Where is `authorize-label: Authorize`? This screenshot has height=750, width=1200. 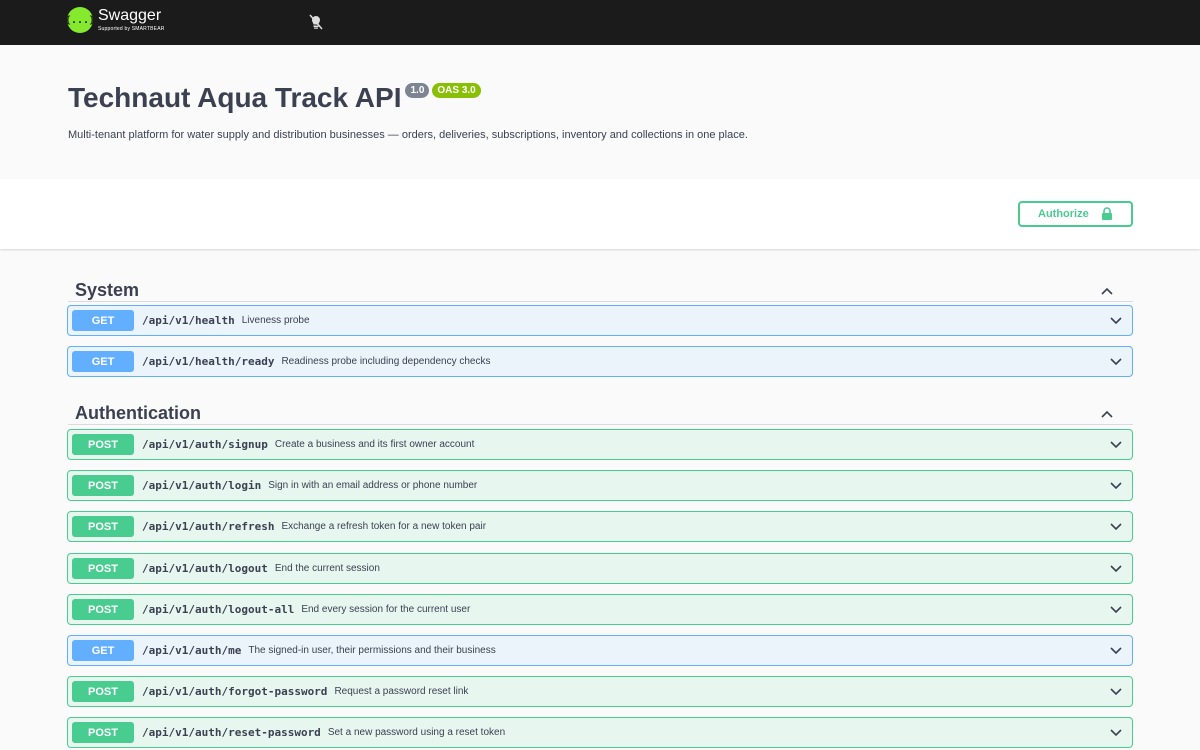
authorize-label: Authorize is located at coordinates (1063, 214).